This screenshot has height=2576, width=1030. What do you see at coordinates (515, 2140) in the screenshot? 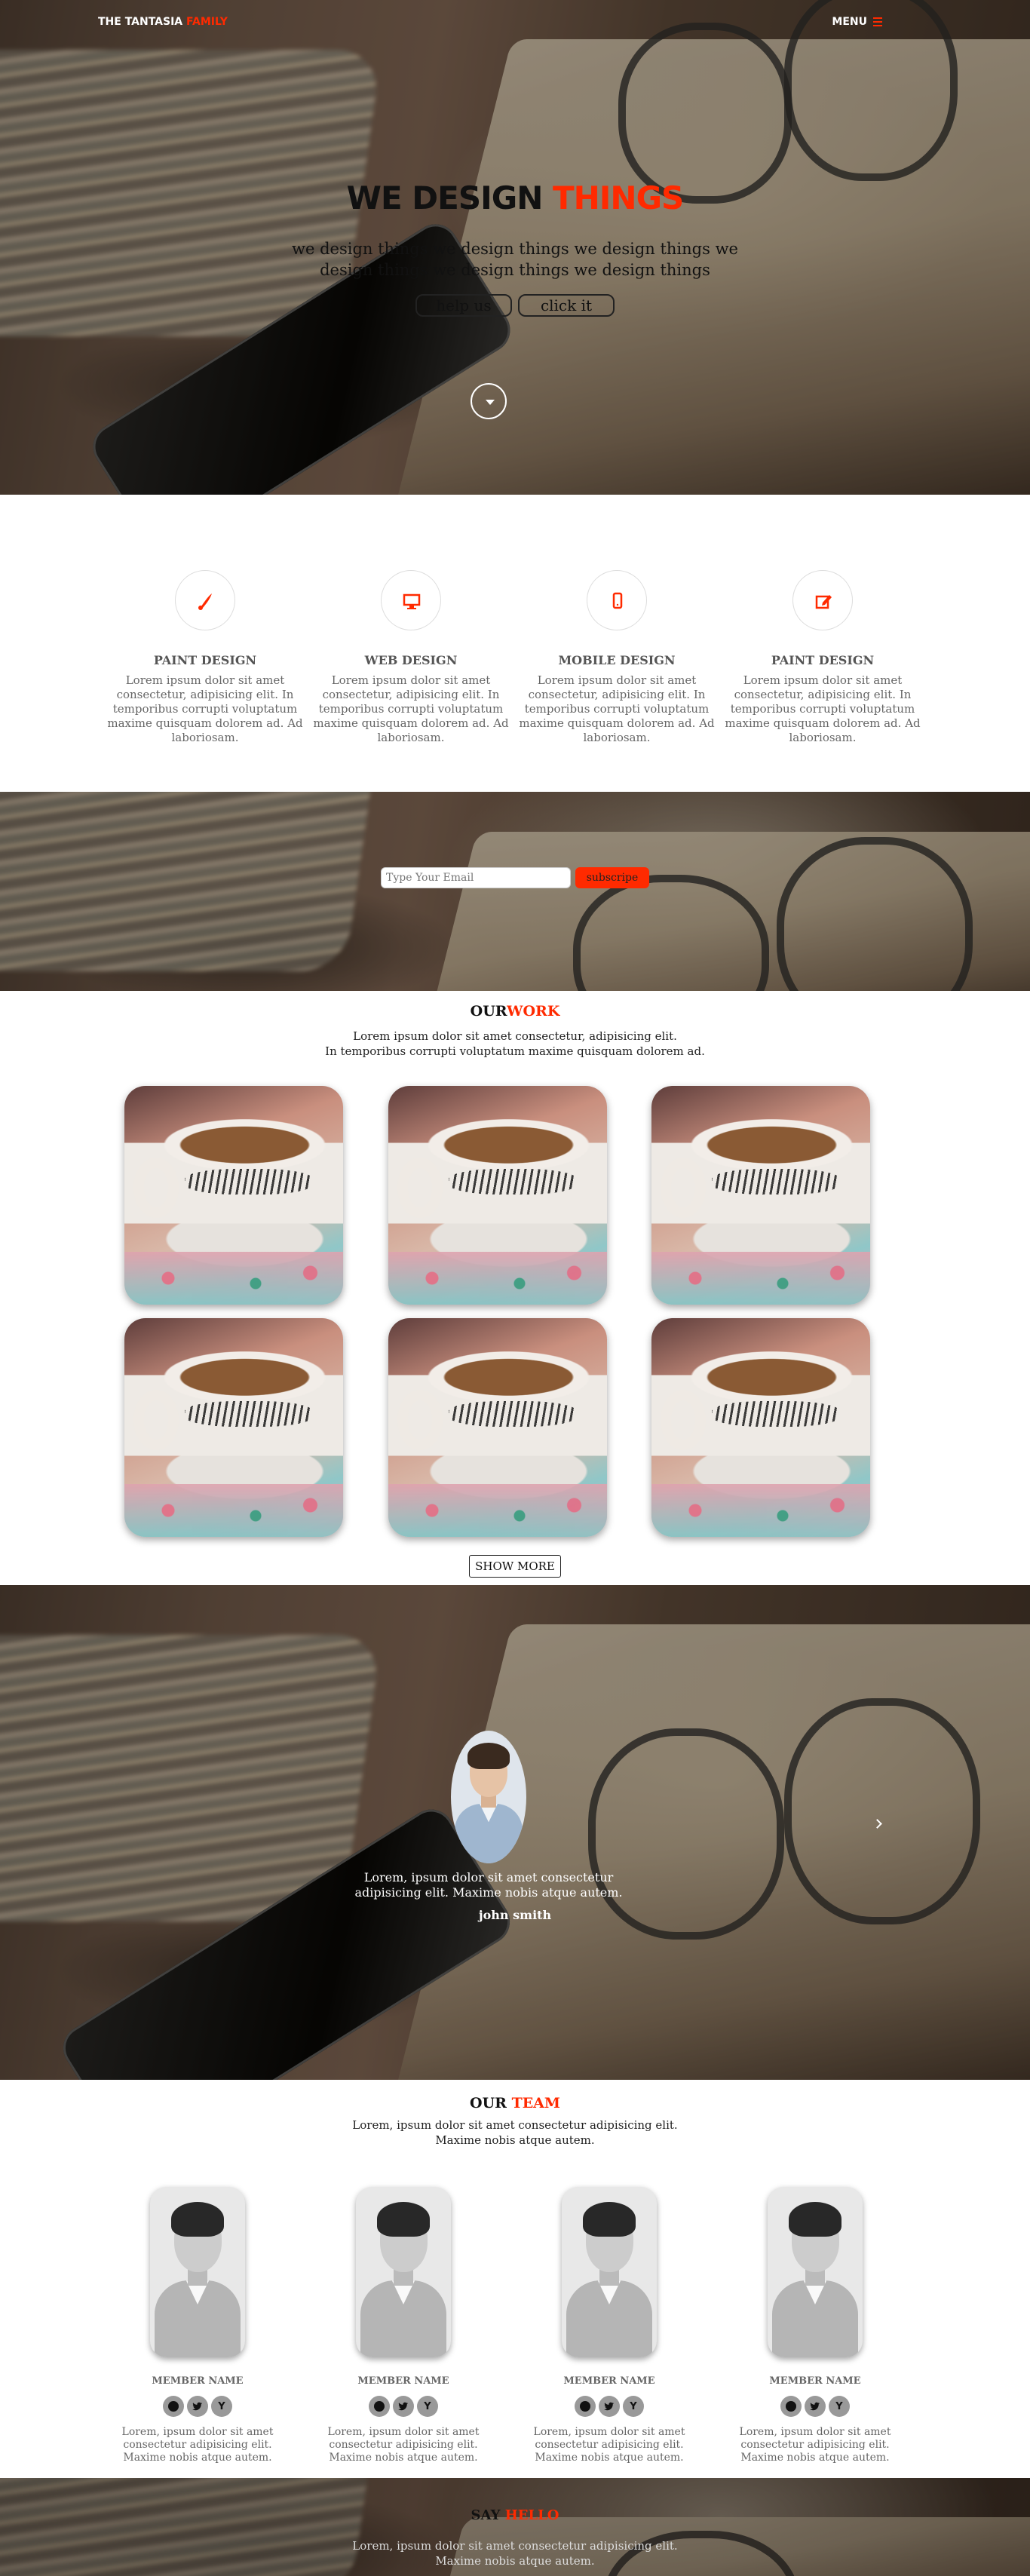
I see `team-subtitle-line2: Maxime nobis atque autem.` at bounding box center [515, 2140].